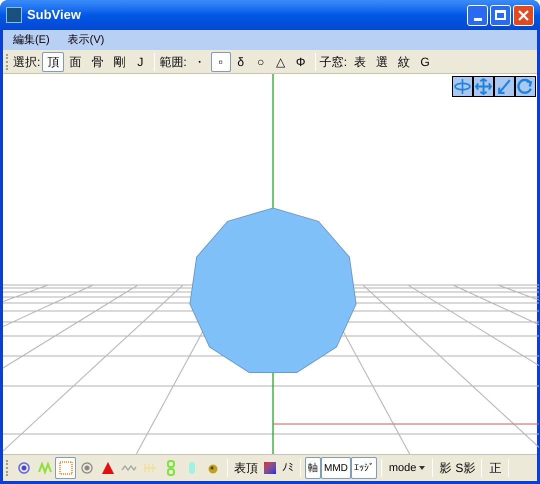  I want to click on toolbar-button: 面, so click(75, 62).